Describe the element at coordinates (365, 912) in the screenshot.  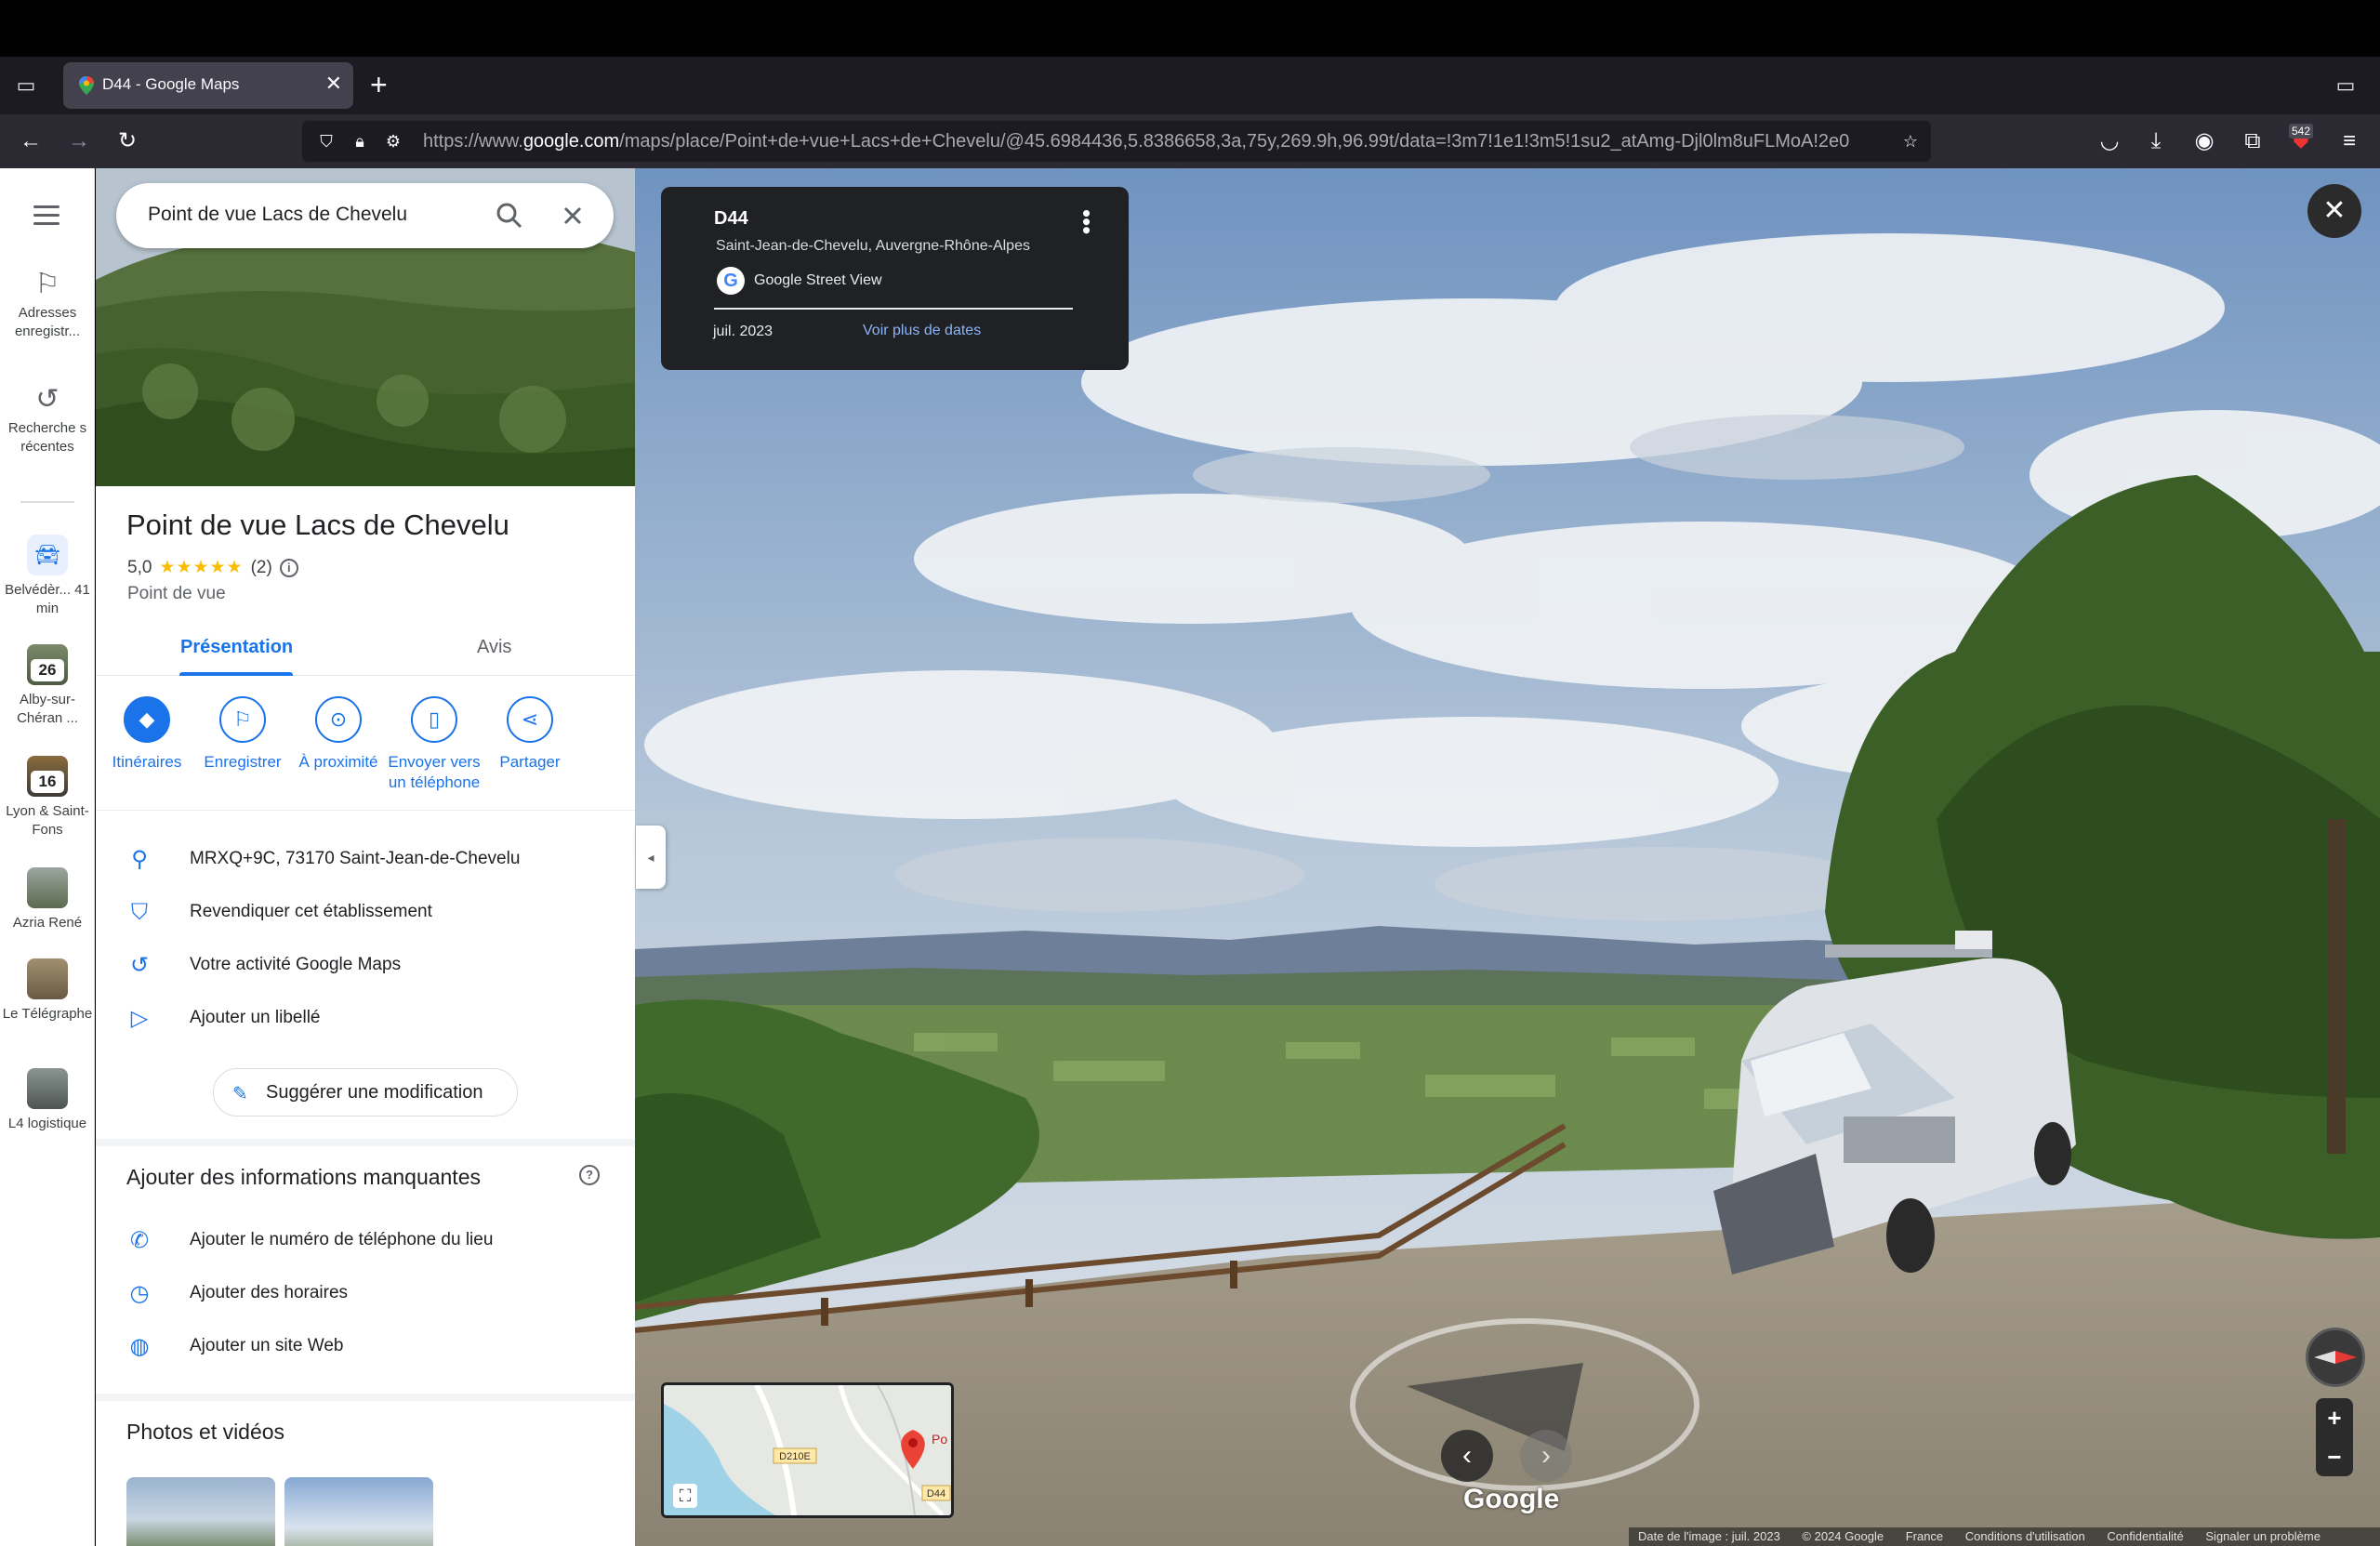
I see `claim-business-row: ⛉ Revendiquer cet établissement` at that location.